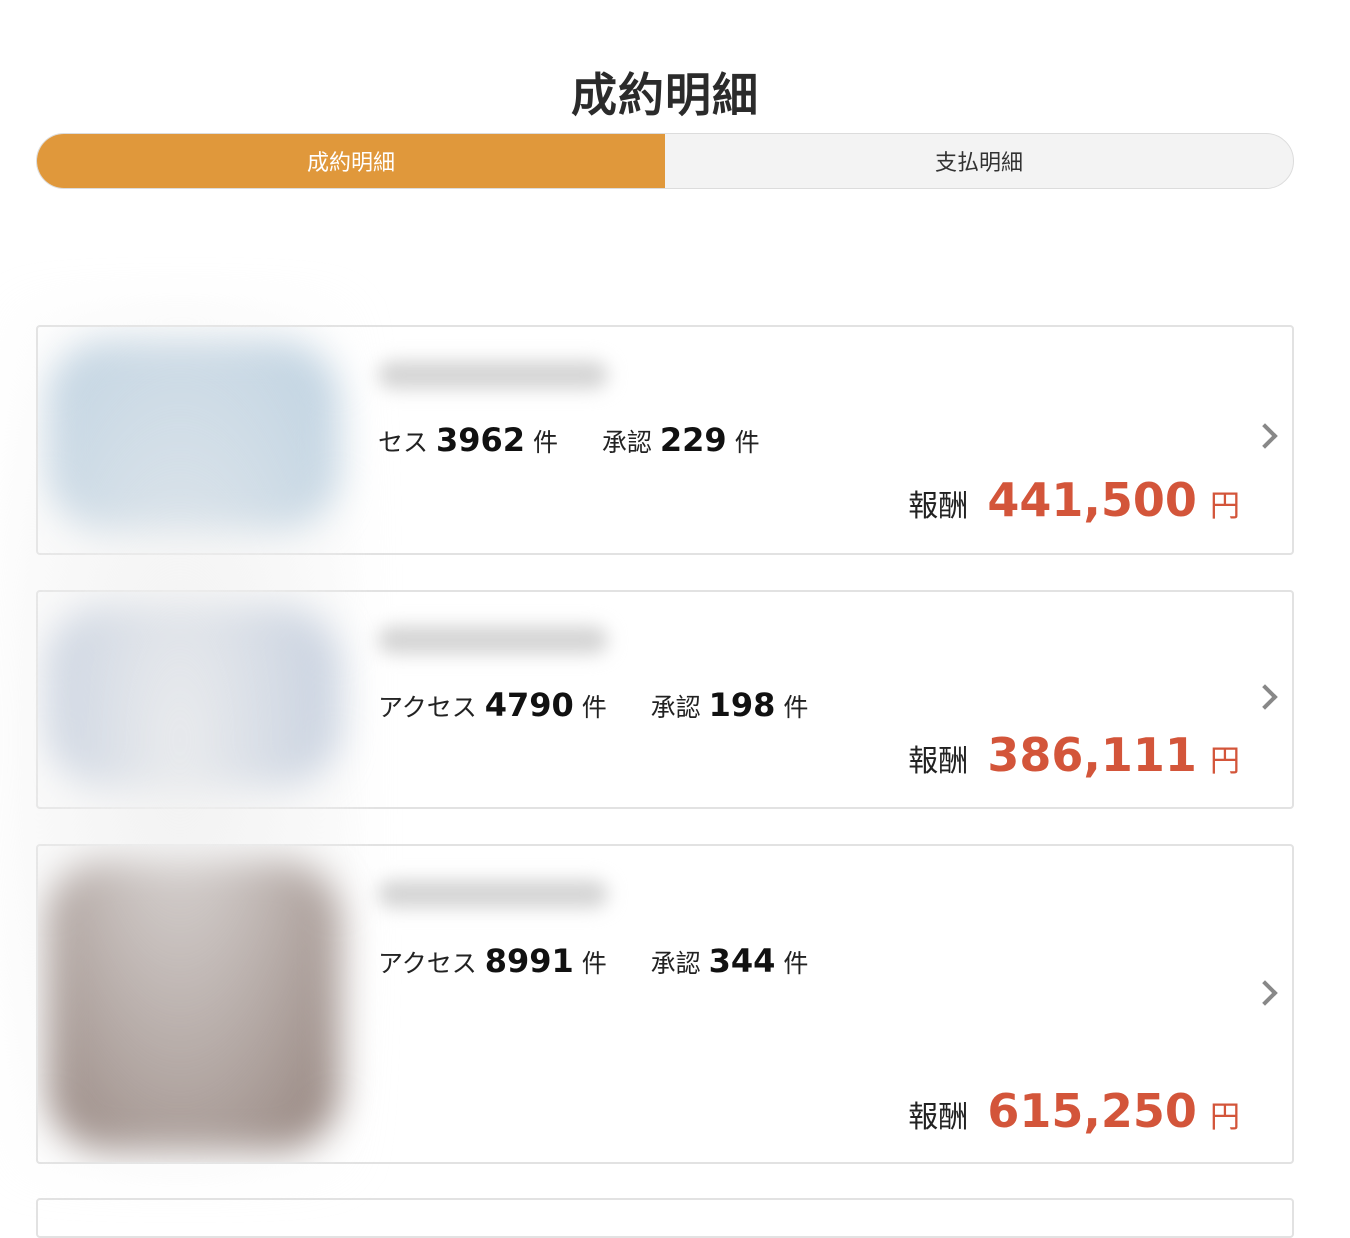  Describe the element at coordinates (742, 705) in the screenshot. I see `approved-count: 198` at that location.